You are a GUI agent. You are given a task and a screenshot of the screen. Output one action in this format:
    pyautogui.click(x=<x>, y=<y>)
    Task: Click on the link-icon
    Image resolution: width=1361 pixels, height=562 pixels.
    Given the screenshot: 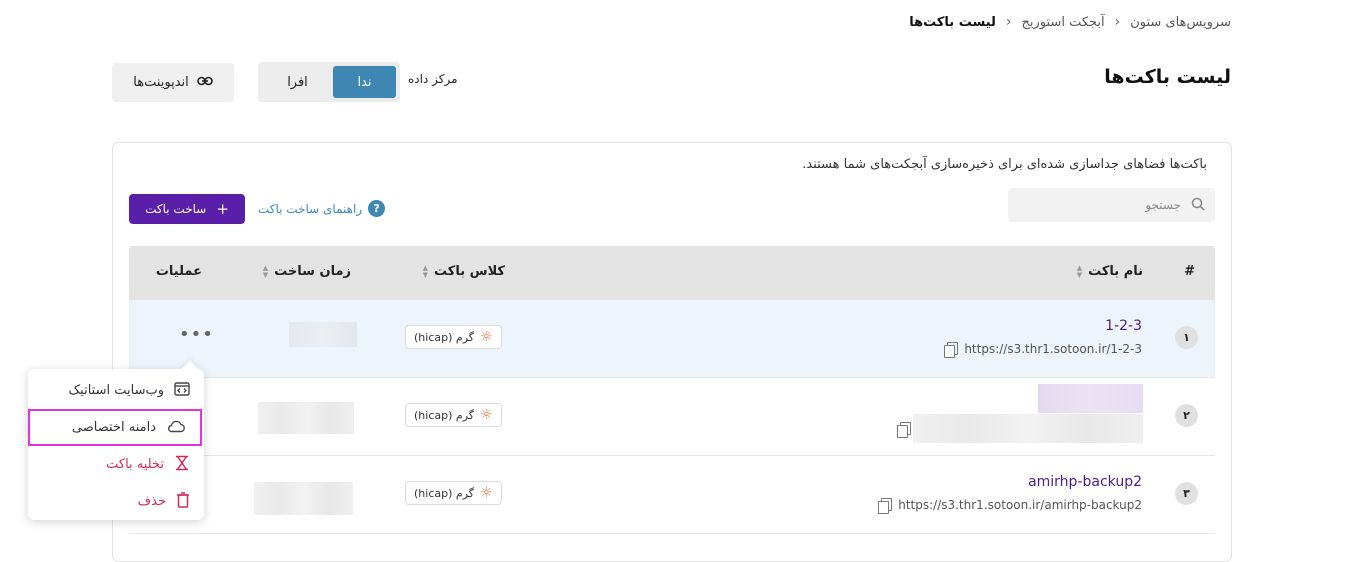 What is the action you would take?
    pyautogui.click(x=204, y=83)
    